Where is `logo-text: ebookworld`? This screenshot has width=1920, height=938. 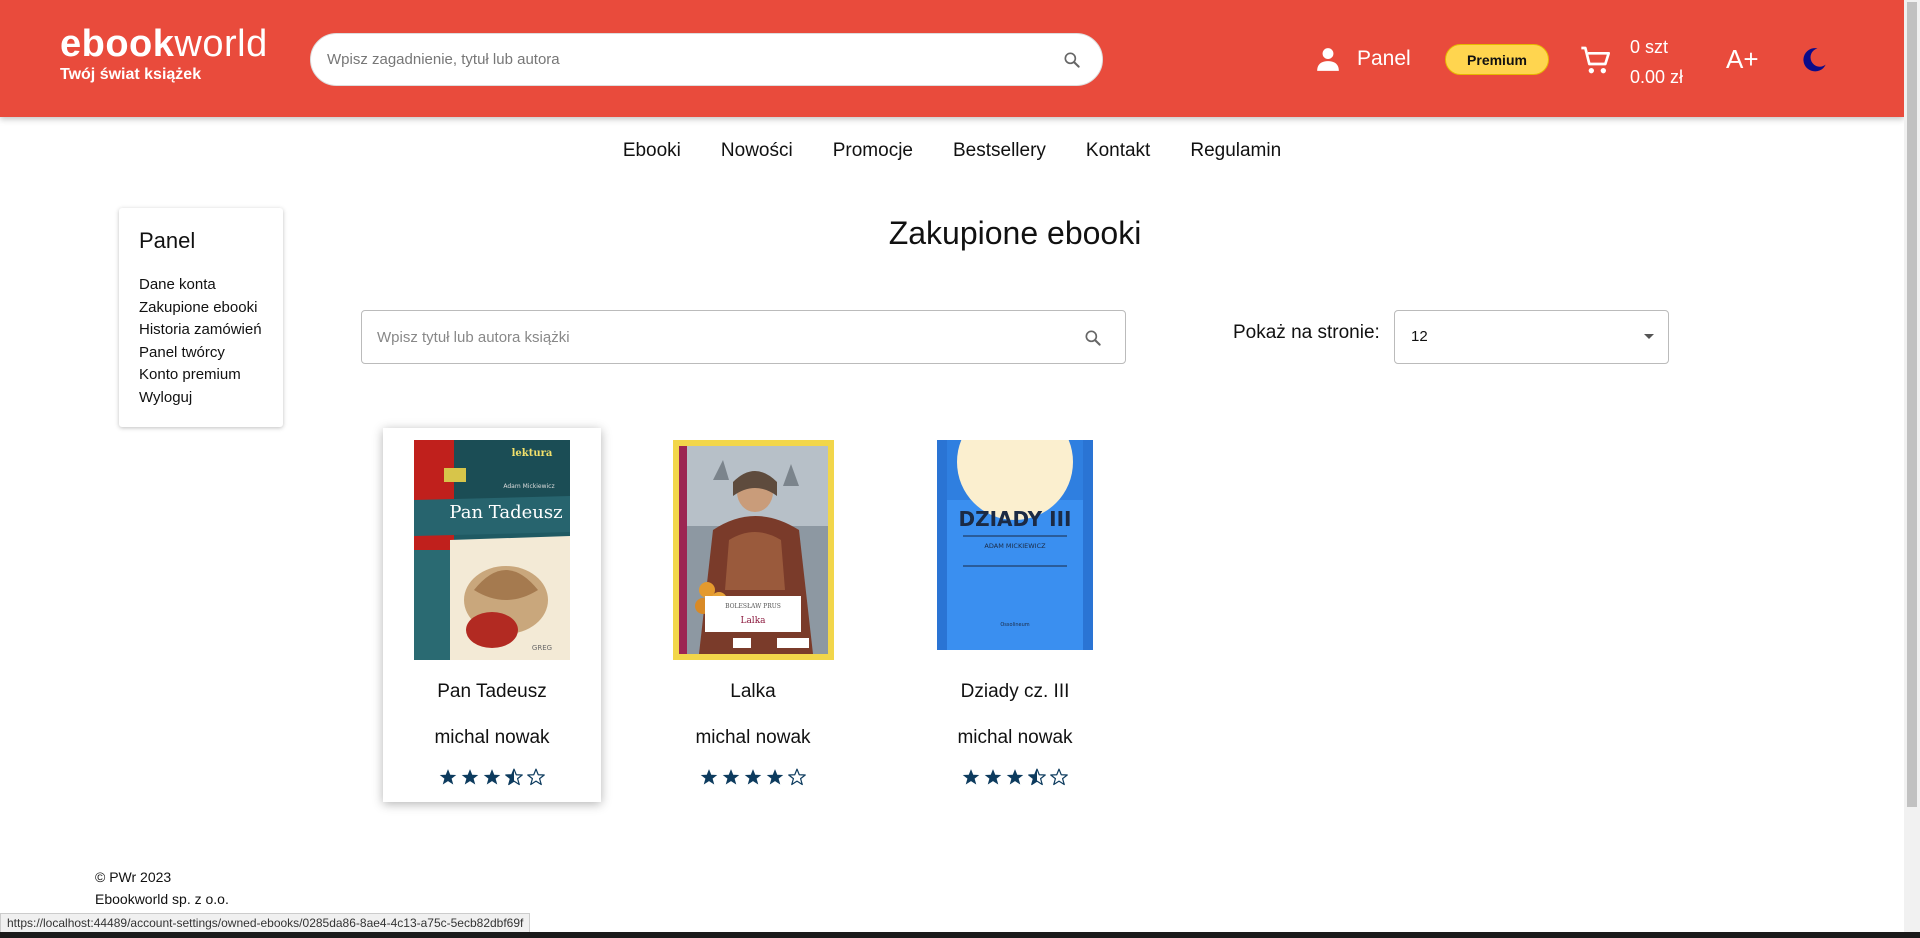
logo-text: ebookworld is located at coordinates (164, 44).